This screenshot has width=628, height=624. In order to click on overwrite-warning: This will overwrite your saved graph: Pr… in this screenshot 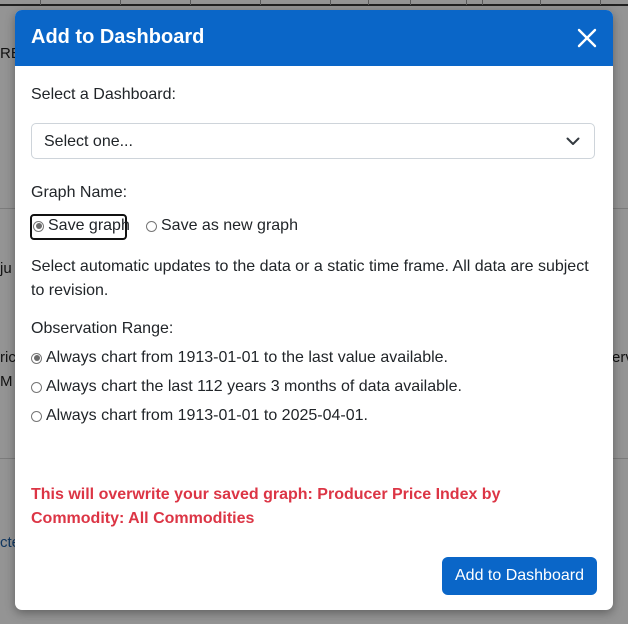, I will do `click(266, 506)`.